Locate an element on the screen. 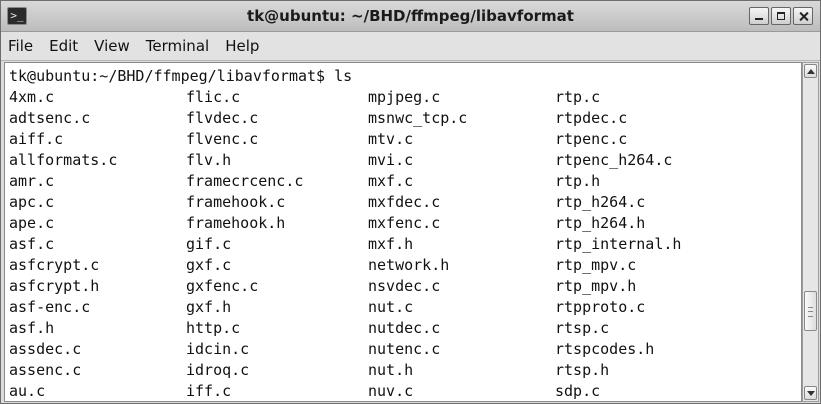 The width and height of the screenshot is (821, 404). minimize-icon is located at coordinates (759, 16).